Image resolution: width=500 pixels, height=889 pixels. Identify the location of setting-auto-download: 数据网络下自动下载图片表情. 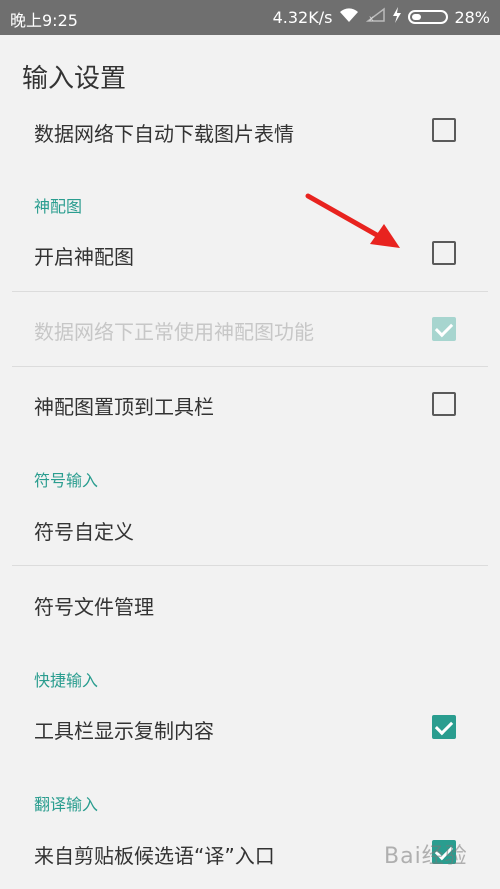
(250, 130).